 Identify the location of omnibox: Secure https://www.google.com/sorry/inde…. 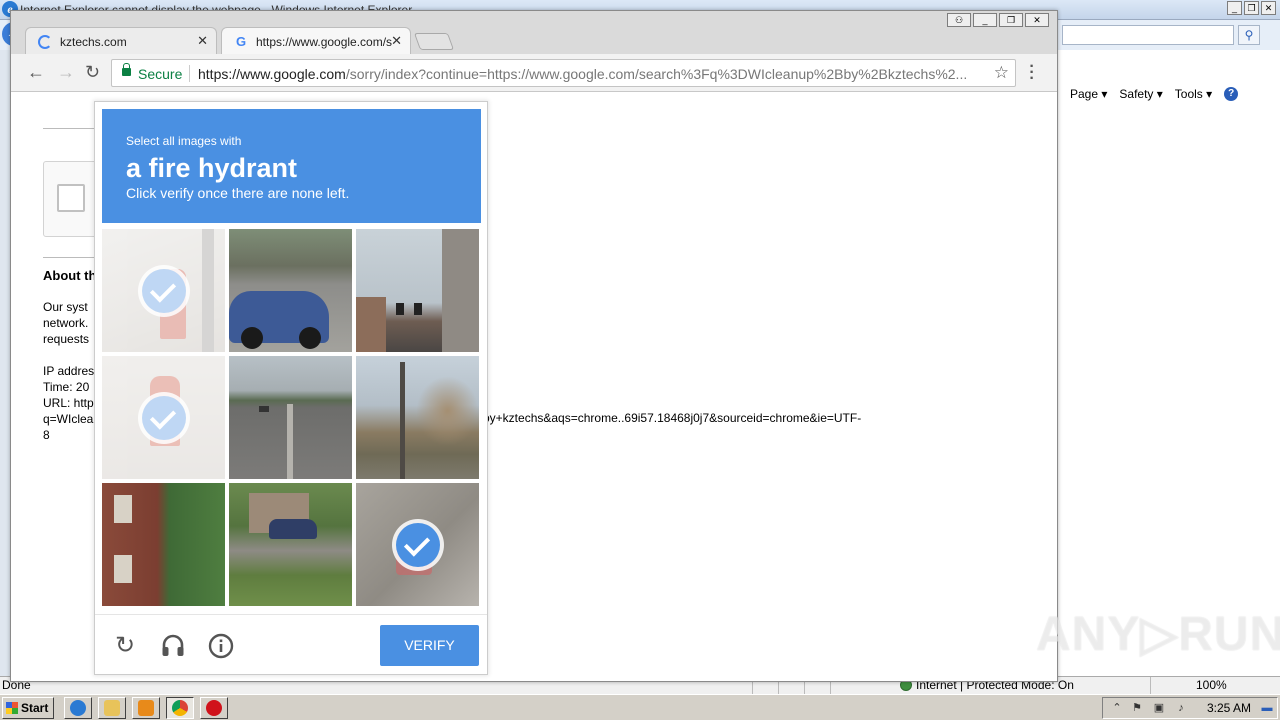
(563, 73).